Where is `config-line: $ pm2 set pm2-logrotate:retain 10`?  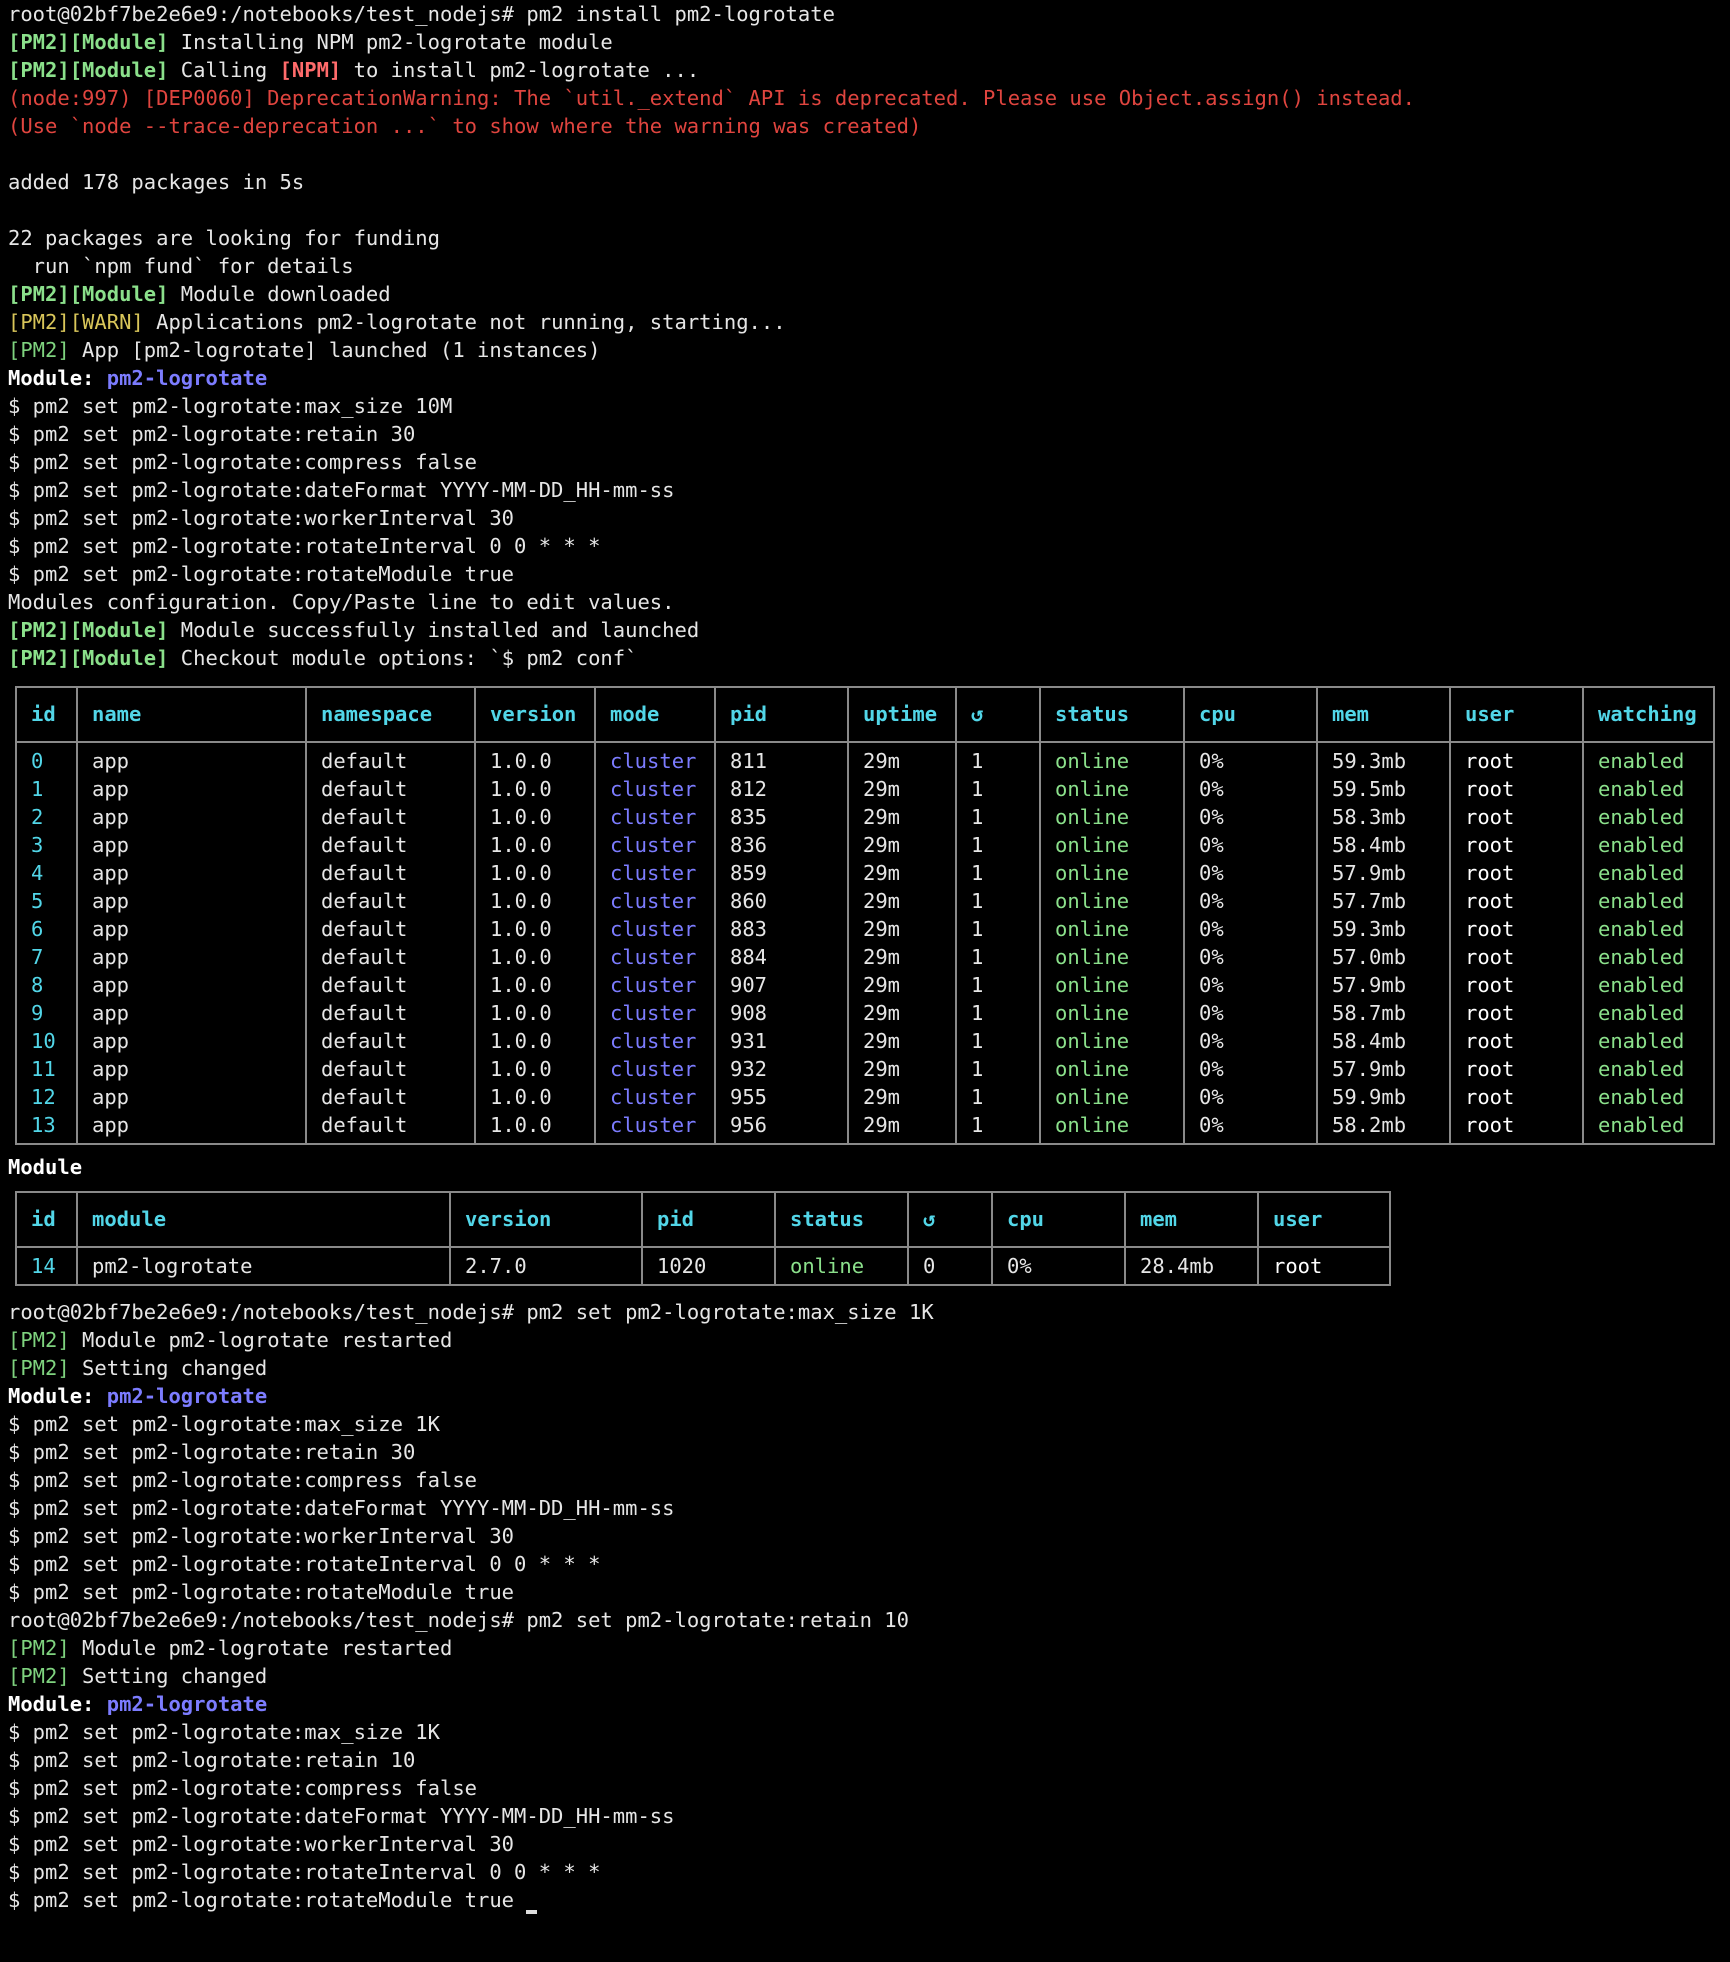 config-line: $ pm2 set pm2-logrotate:retain 10 is located at coordinates (212, 1760).